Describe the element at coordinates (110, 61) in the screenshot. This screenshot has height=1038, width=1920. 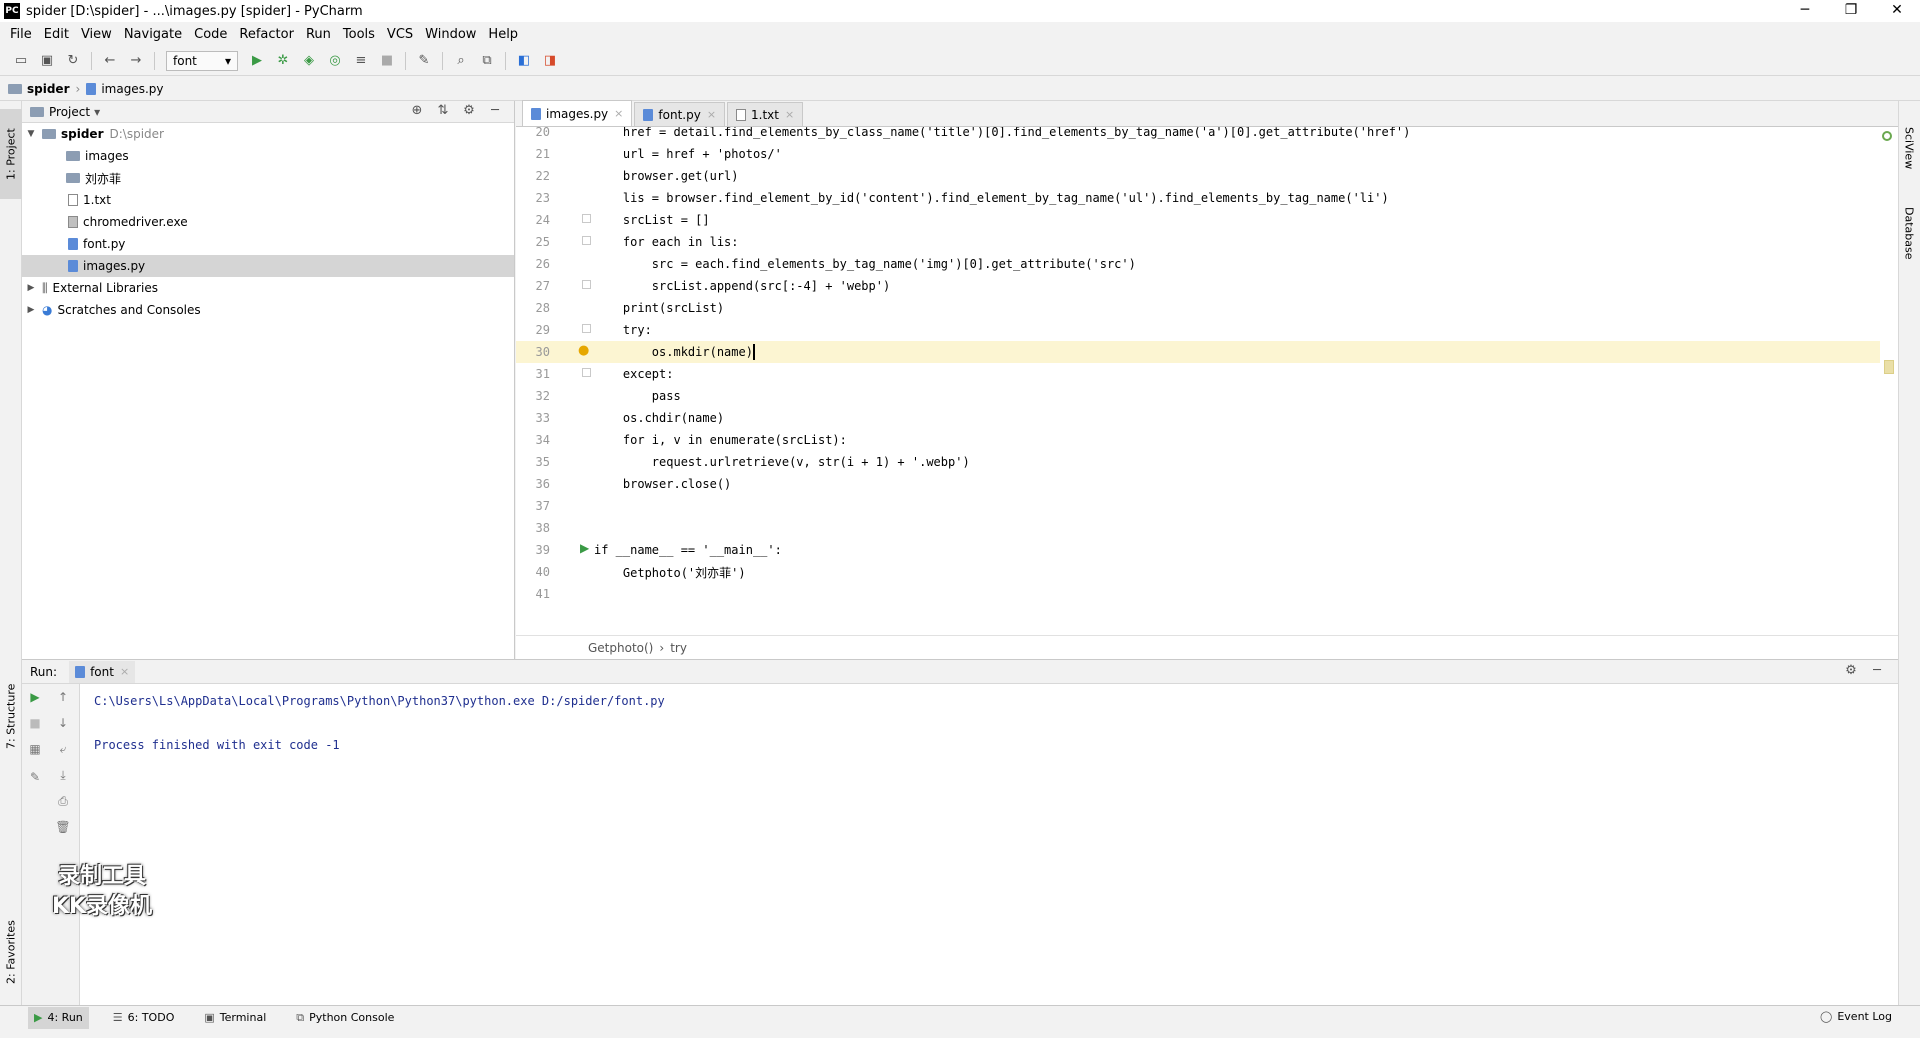
I see `back-arrow-icon: ←` at that location.